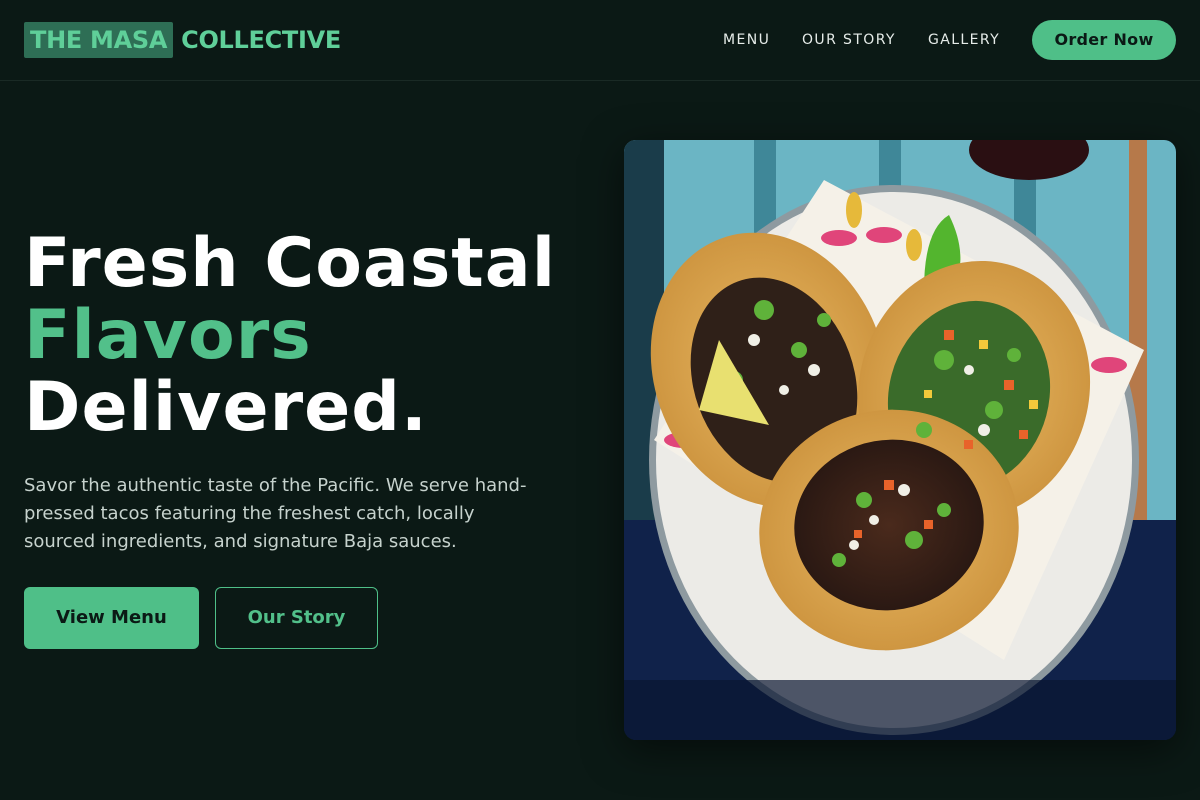  What do you see at coordinates (290, 263) in the screenshot?
I see `headline-line-1: Fresh Coastal` at bounding box center [290, 263].